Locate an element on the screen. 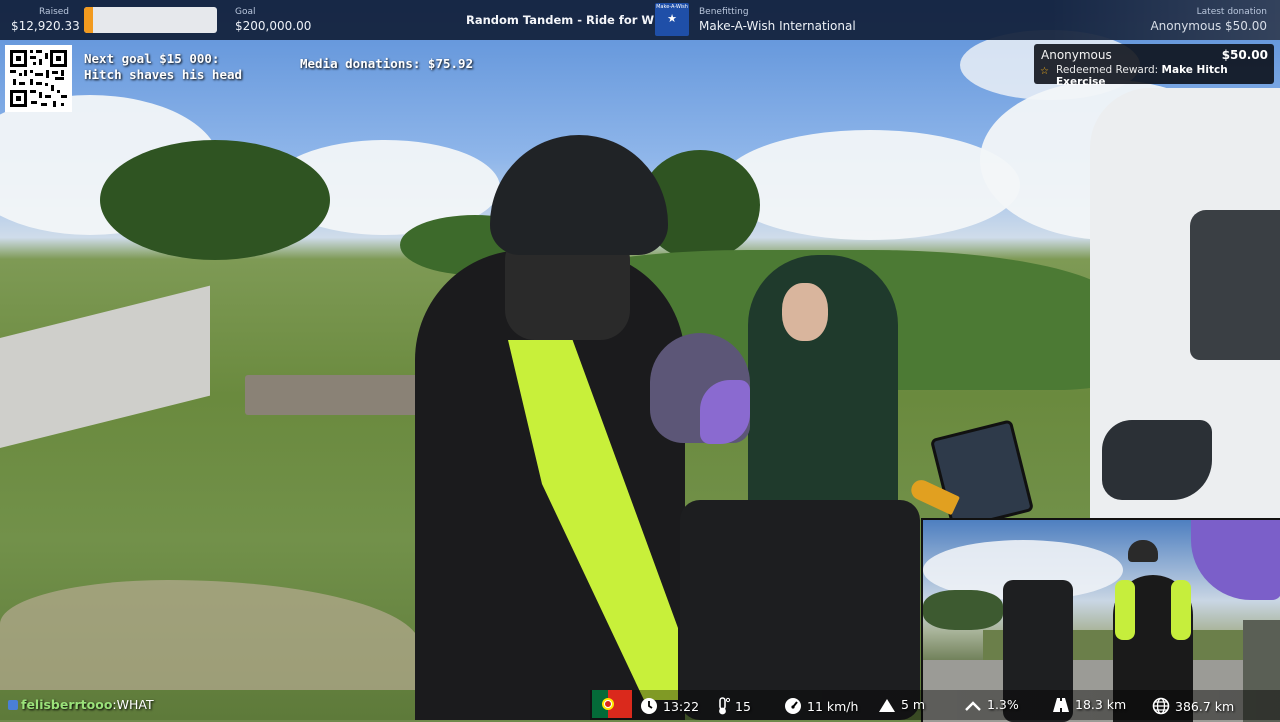  make-a-wish-logo: Make-A-Wish ★ is located at coordinates (672, 19).